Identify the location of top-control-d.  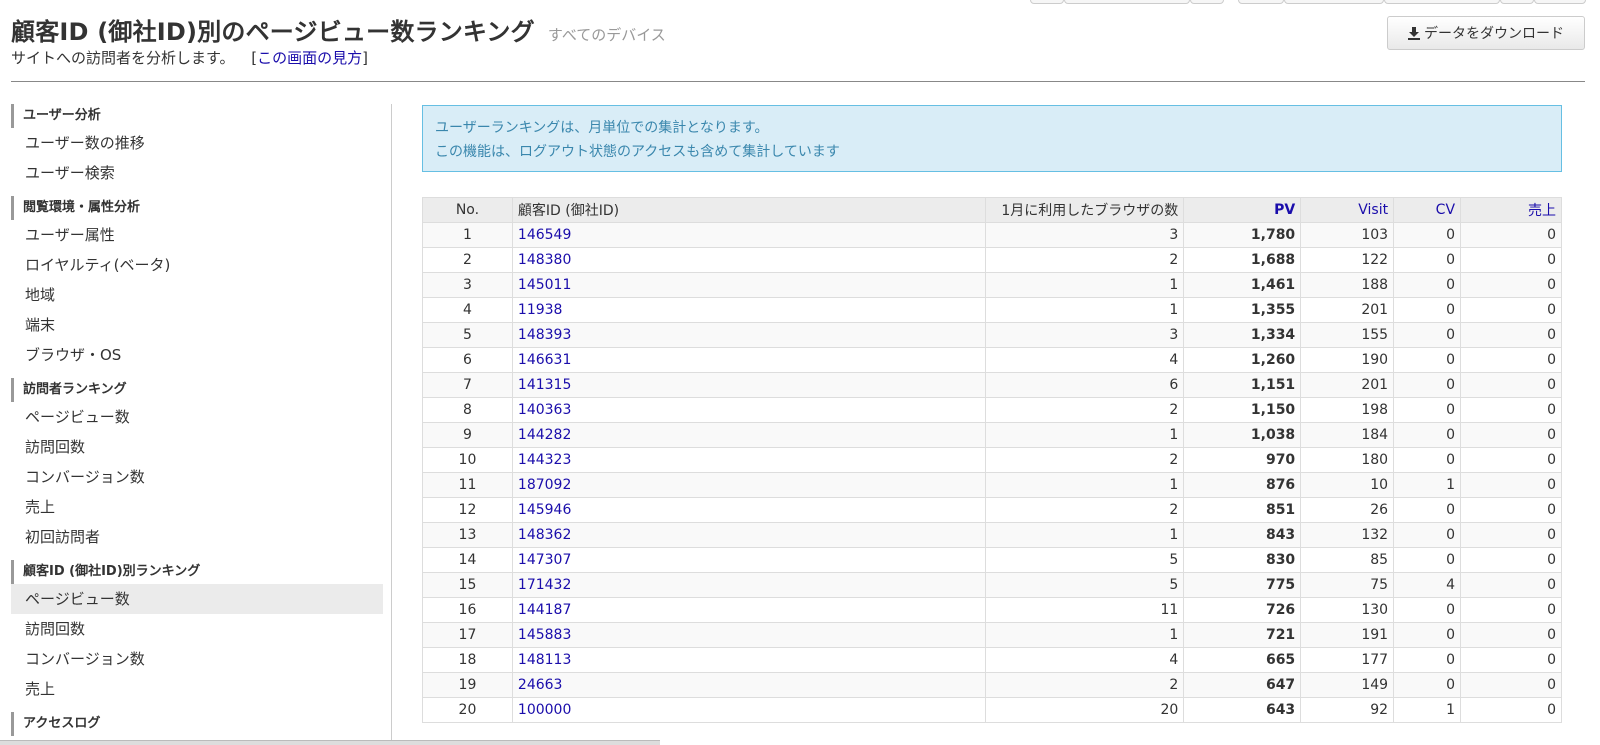
(1442, 2).